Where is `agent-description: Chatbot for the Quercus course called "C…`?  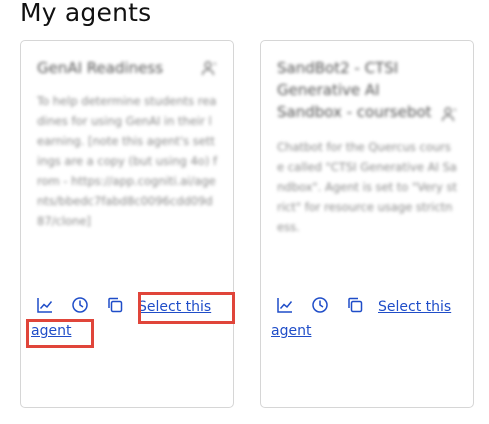 agent-description: Chatbot for the Quercus course called "C… is located at coordinates (367, 187).